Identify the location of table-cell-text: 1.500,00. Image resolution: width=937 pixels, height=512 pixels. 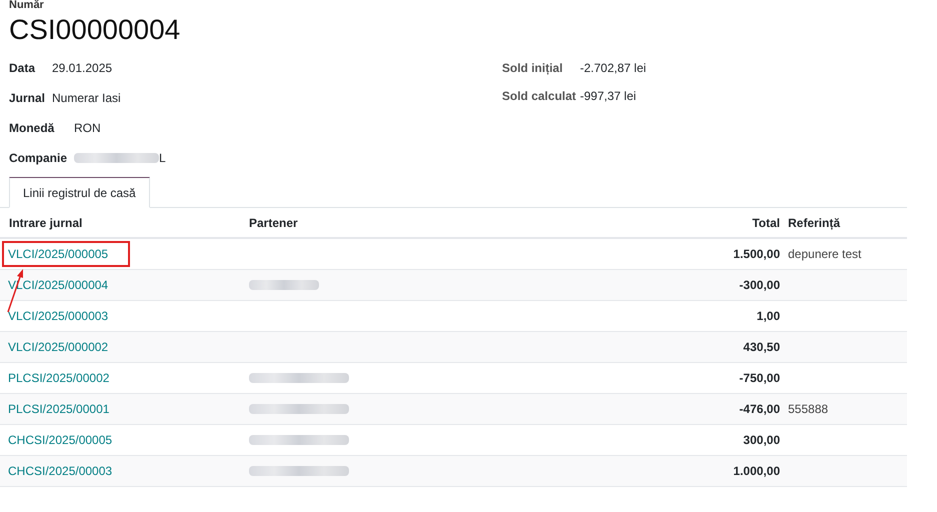
(756, 254).